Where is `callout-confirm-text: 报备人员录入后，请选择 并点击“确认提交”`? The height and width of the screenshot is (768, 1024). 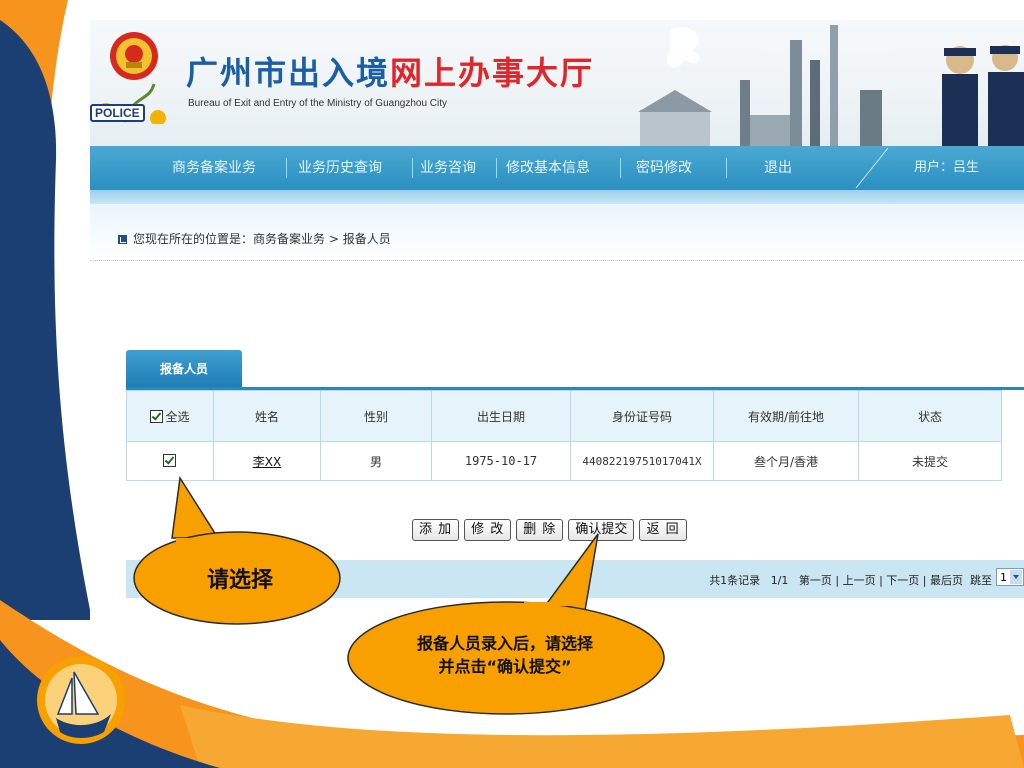 callout-confirm-text: 报备人员录入后，请选择 并点击“确认提交” is located at coordinates (505, 655).